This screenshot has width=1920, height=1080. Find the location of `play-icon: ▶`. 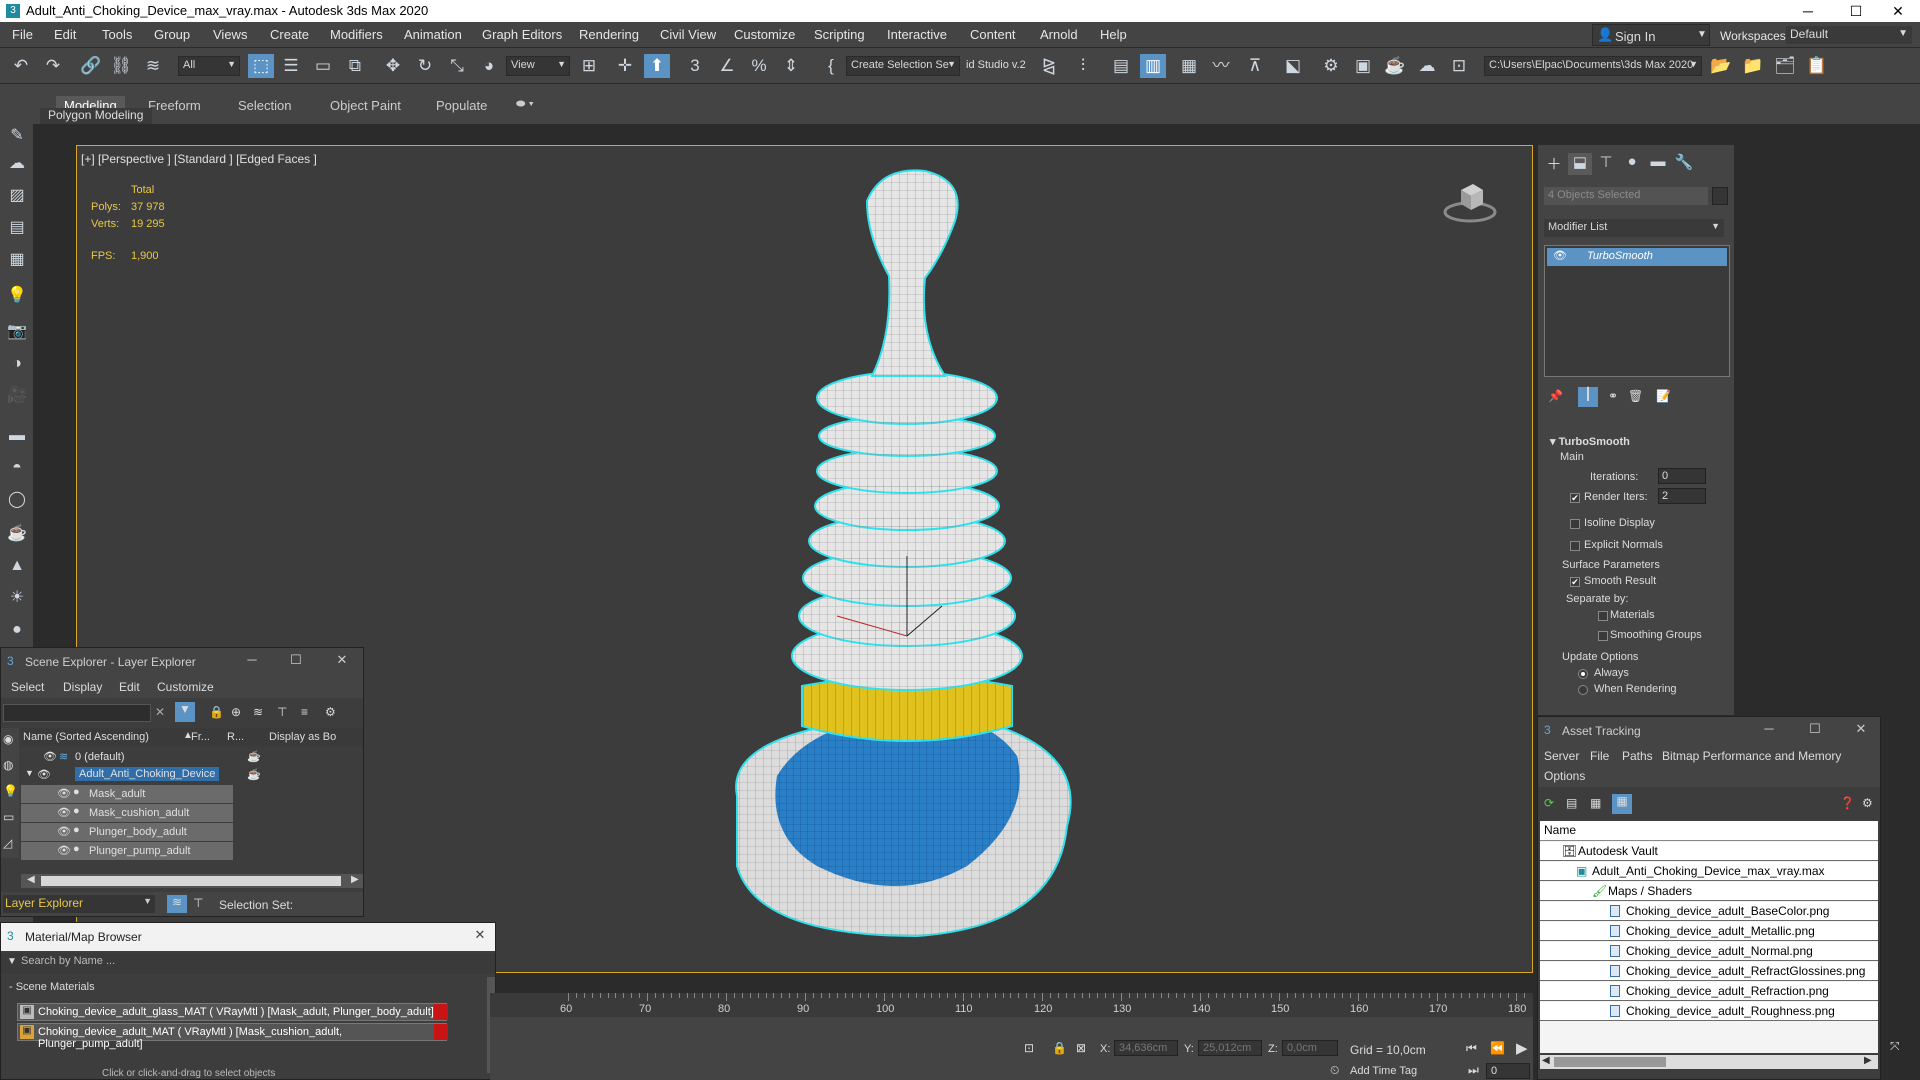

play-icon: ▶ is located at coordinates (1522, 1048).